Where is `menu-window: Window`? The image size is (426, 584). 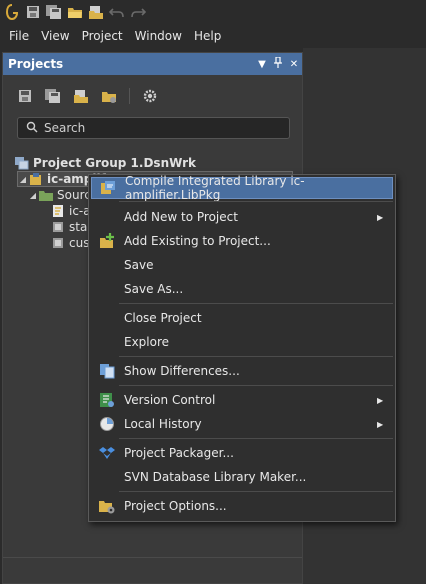 menu-window: Window is located at coordinates (160, 36).